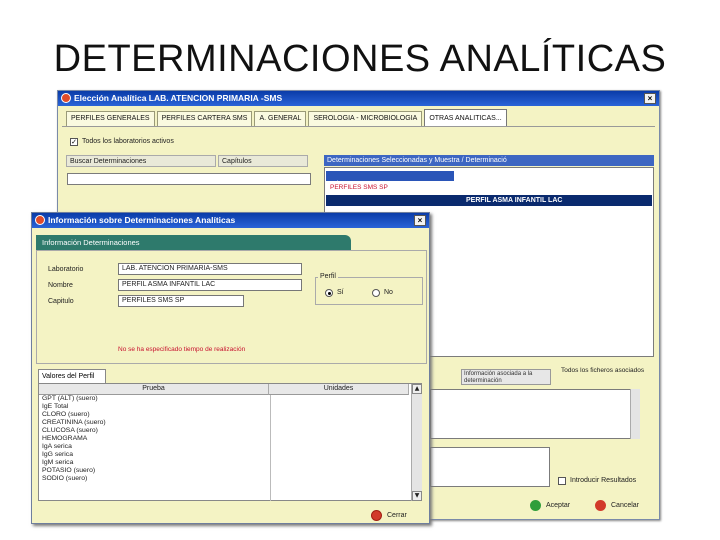  What do you see at coordinates (562, 481) in the screenshot?
I see `introducir-checkbox` at bounding box center [562, 481].